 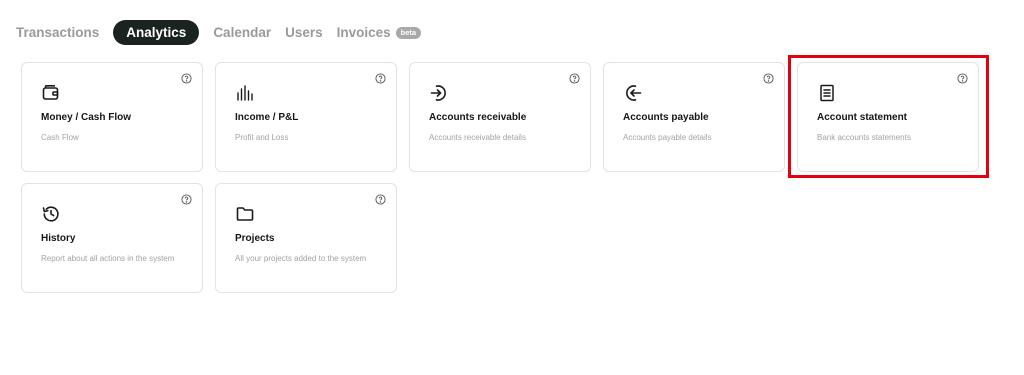 I want to click on card-description: Profit and Loss, so click(x=262, y=137).